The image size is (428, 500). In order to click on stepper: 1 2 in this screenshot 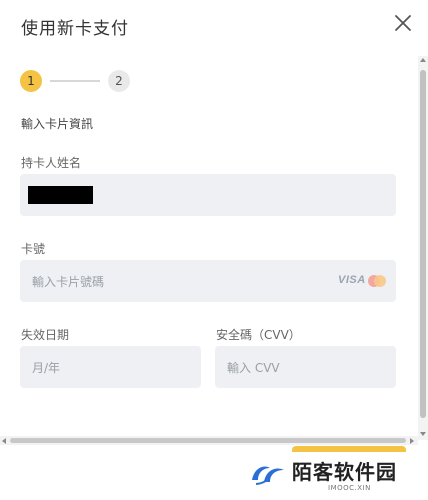, I will do `click(80, 81)`.